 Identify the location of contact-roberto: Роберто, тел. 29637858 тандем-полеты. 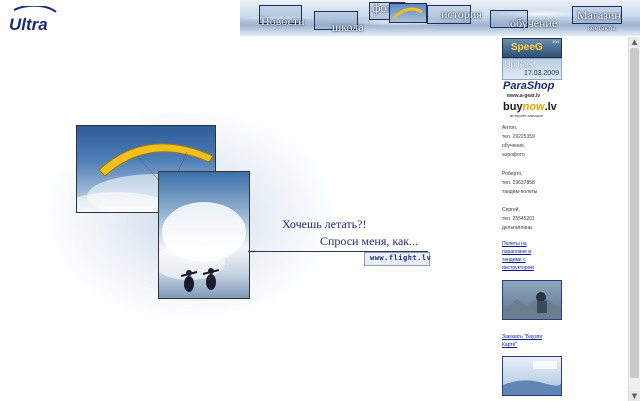
(520, 183).